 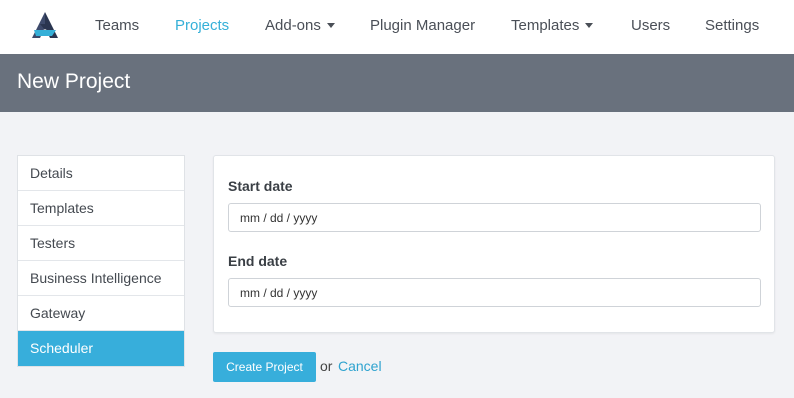 I want to click on create-project-button: Create Project, so click(x=264, y=367).